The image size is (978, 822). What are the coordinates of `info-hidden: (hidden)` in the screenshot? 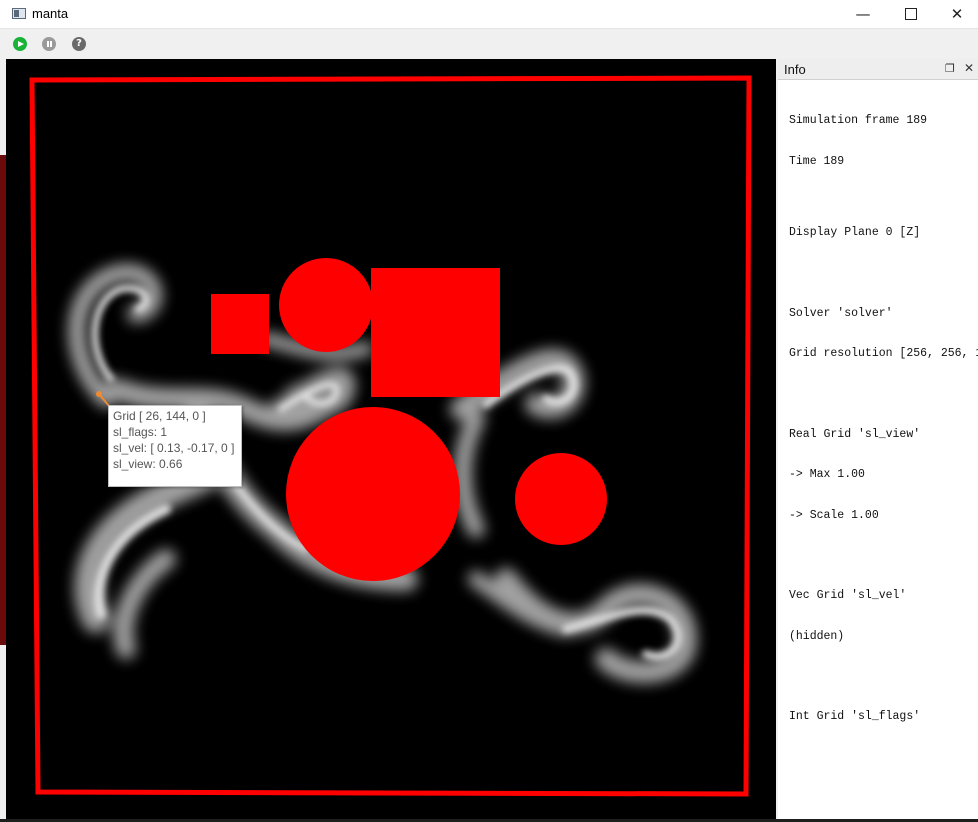 It's located at (817, 636).